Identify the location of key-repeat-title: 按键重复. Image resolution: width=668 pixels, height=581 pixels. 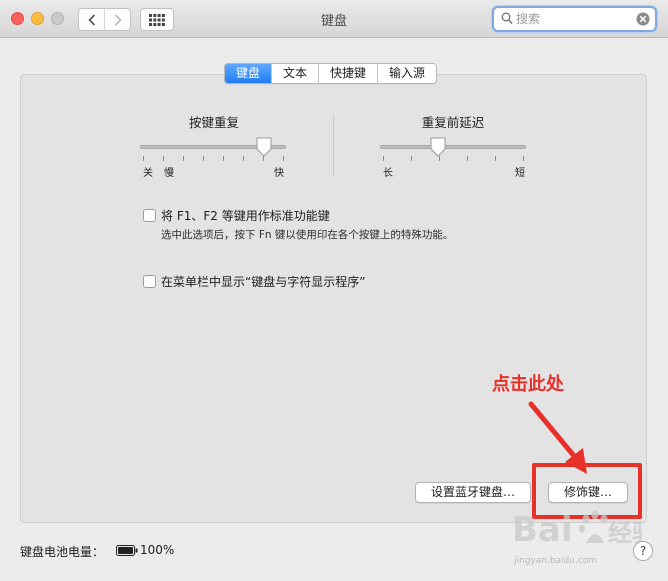
(213, 122).